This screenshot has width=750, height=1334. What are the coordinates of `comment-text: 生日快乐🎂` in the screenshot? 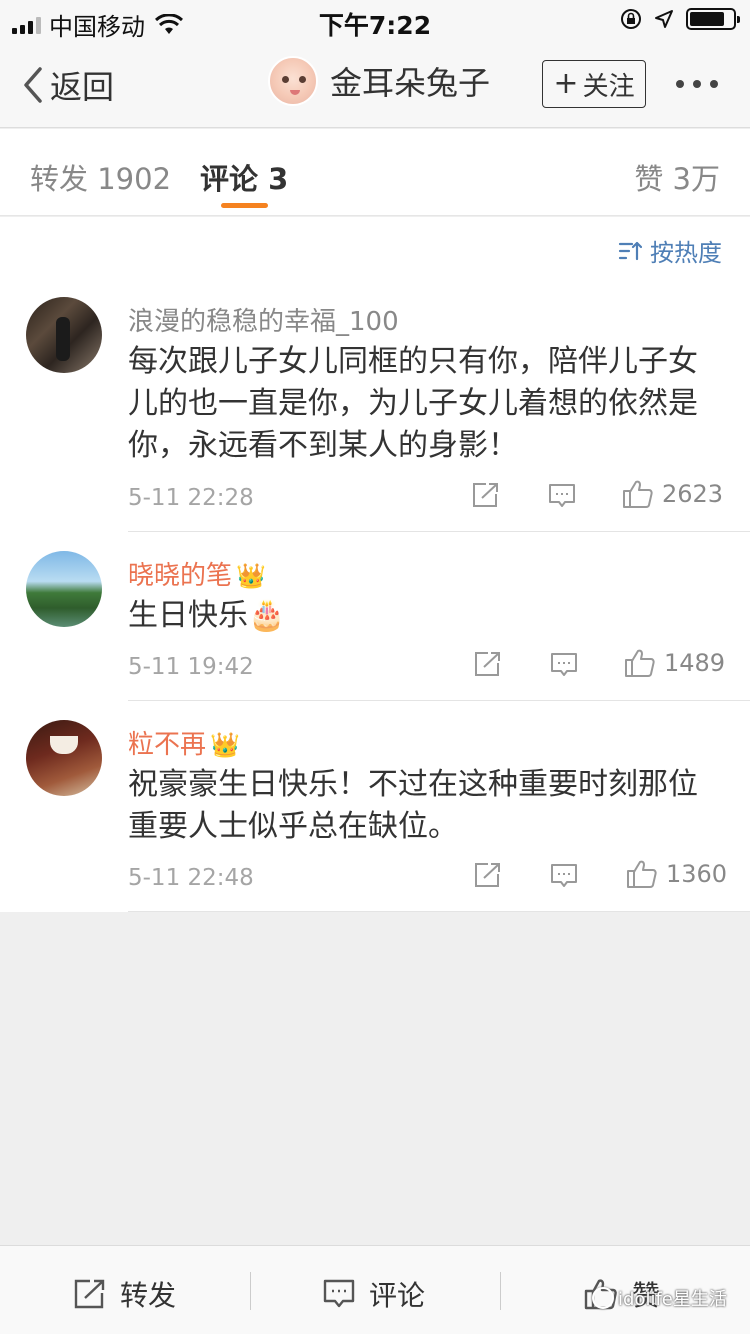 It's located at (423, 616).